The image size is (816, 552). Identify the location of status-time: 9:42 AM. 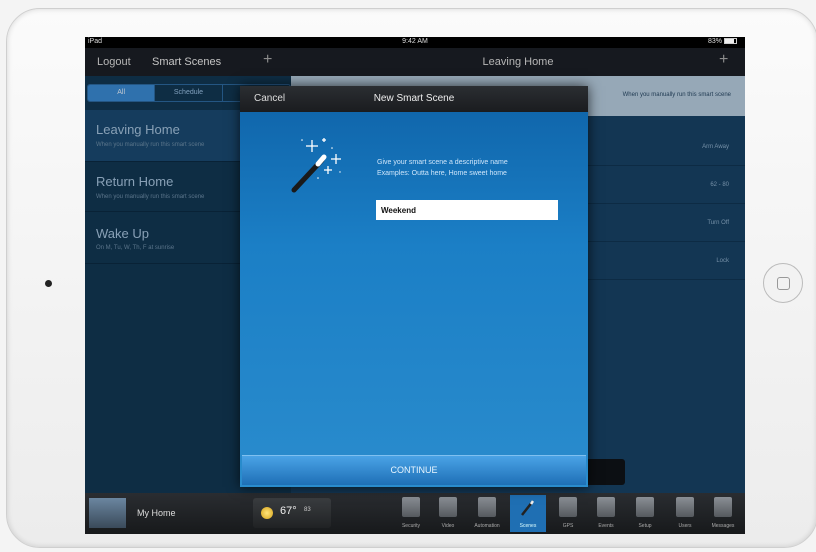
(415, 41).